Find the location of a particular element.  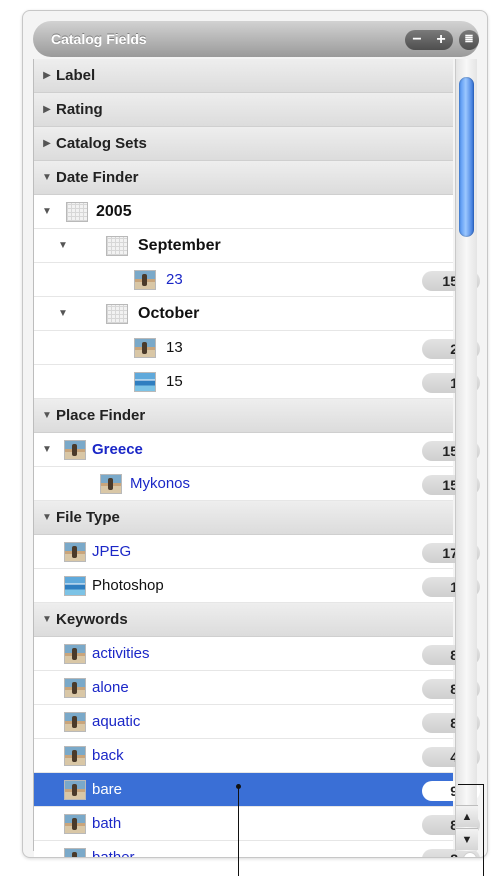

item-label: 13 is located at coordinates (174, 347).